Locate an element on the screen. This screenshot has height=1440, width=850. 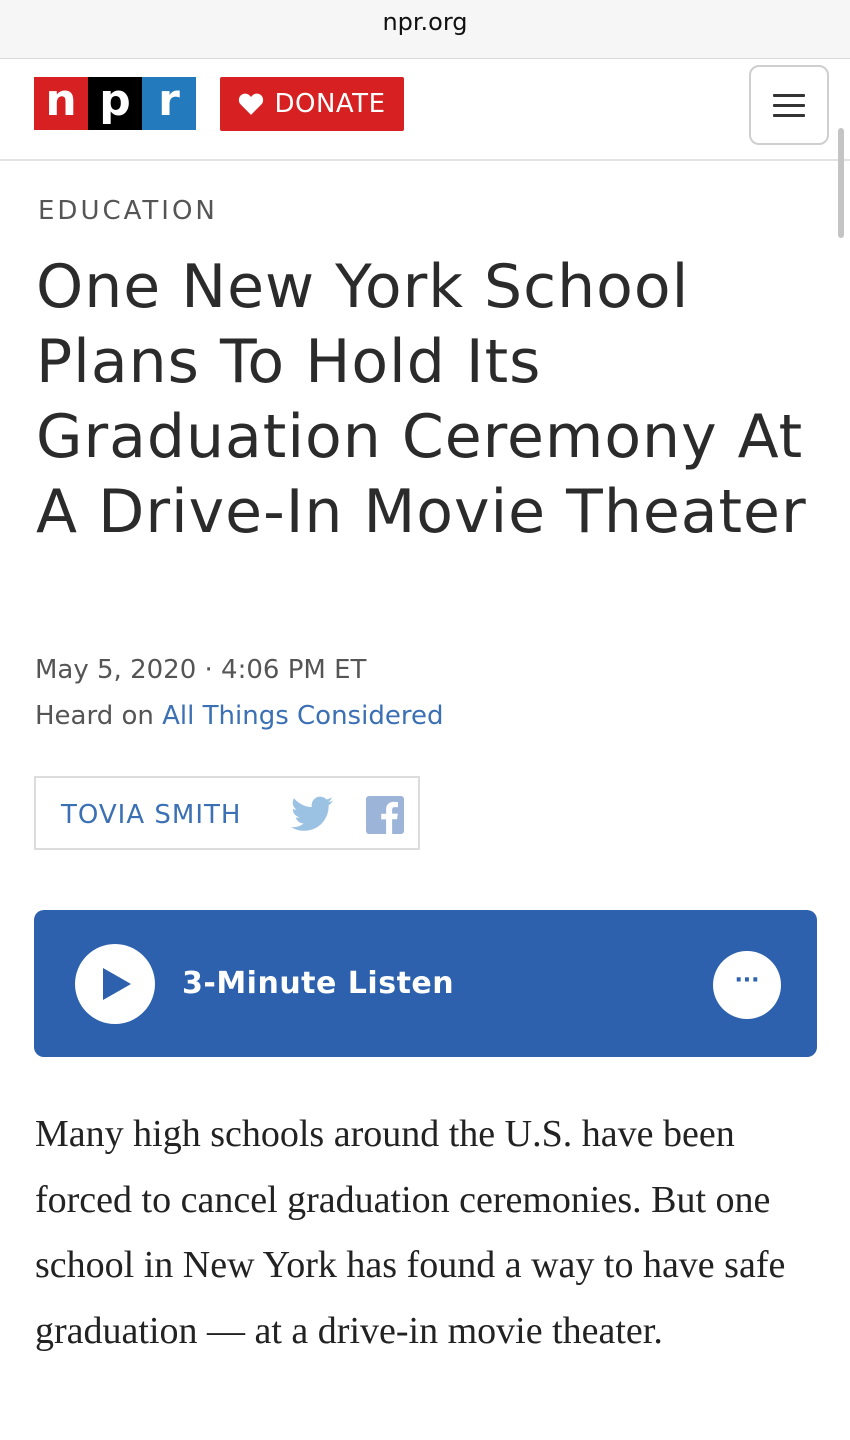
heard-on-line: Heard on All Things Considered is located at coordinates (239, 716).